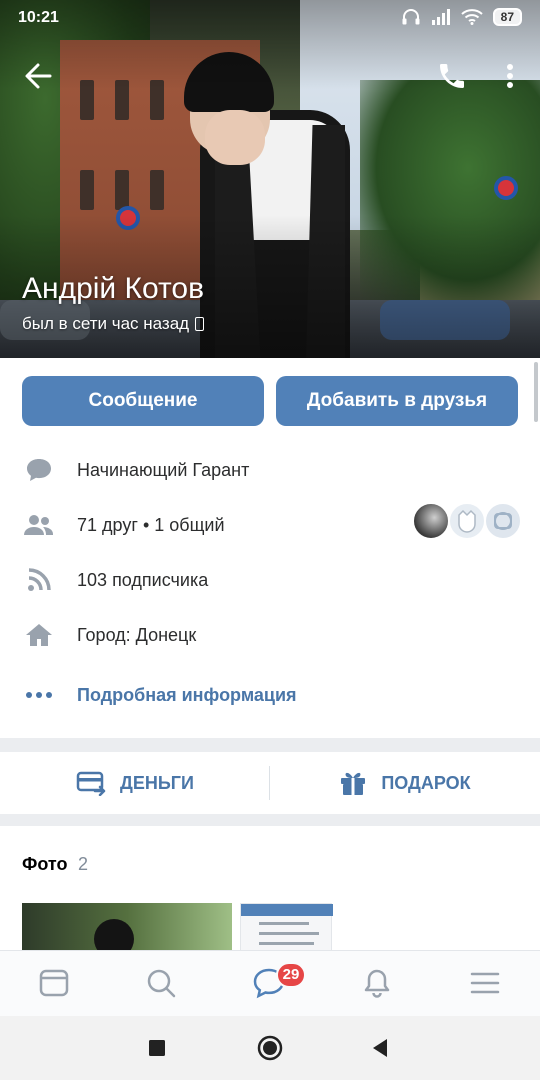 Image resolution: width=540 pixels, height=1080 pixels. I want to click on tab-menu, so click(485, 983).